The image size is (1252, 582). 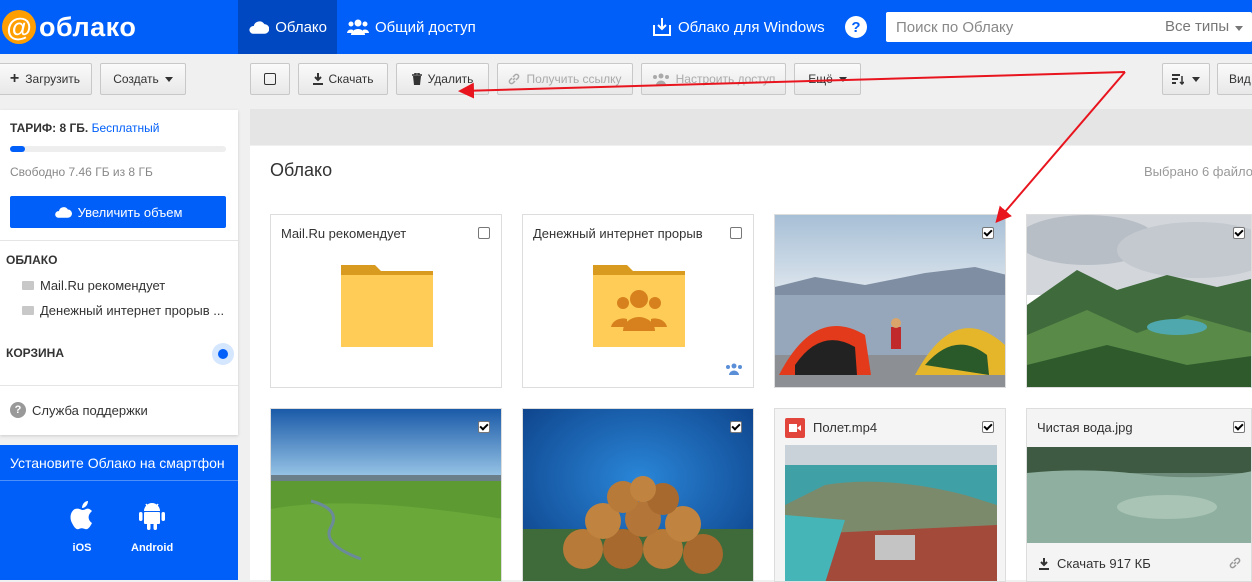 What do you see at coordinates (88, 26) in the screenshot?
I see `logo-text: облако` at bounding box center [88, 26].